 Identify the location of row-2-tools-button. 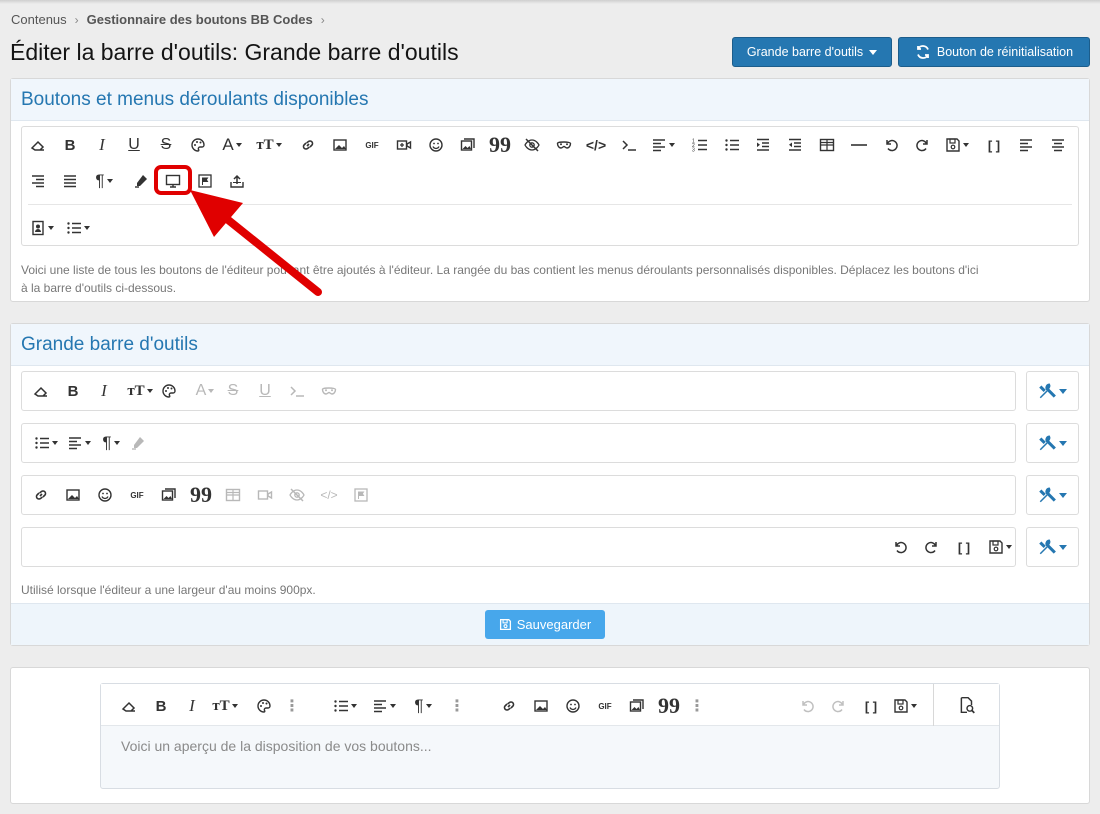
(1052, 443).